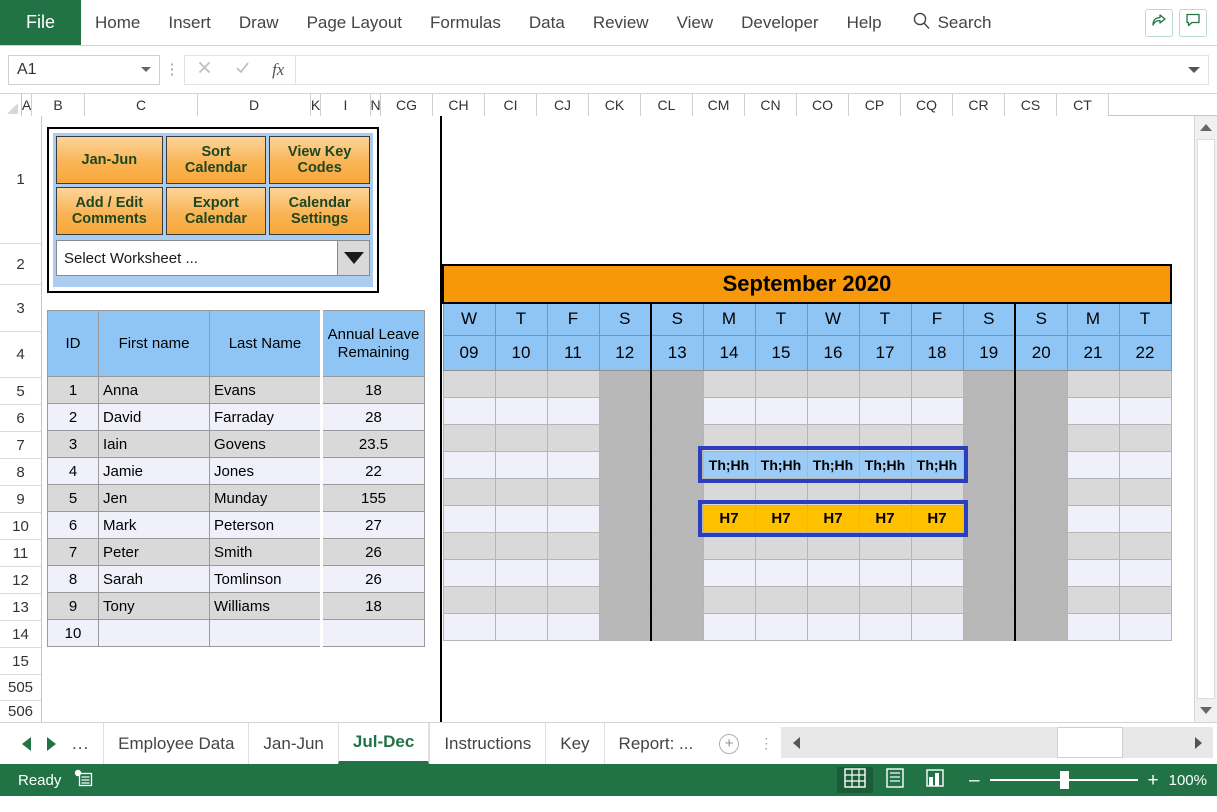  I want to click on sheet-tab-jul-dec: Jul-Dec, so click(383, 743).